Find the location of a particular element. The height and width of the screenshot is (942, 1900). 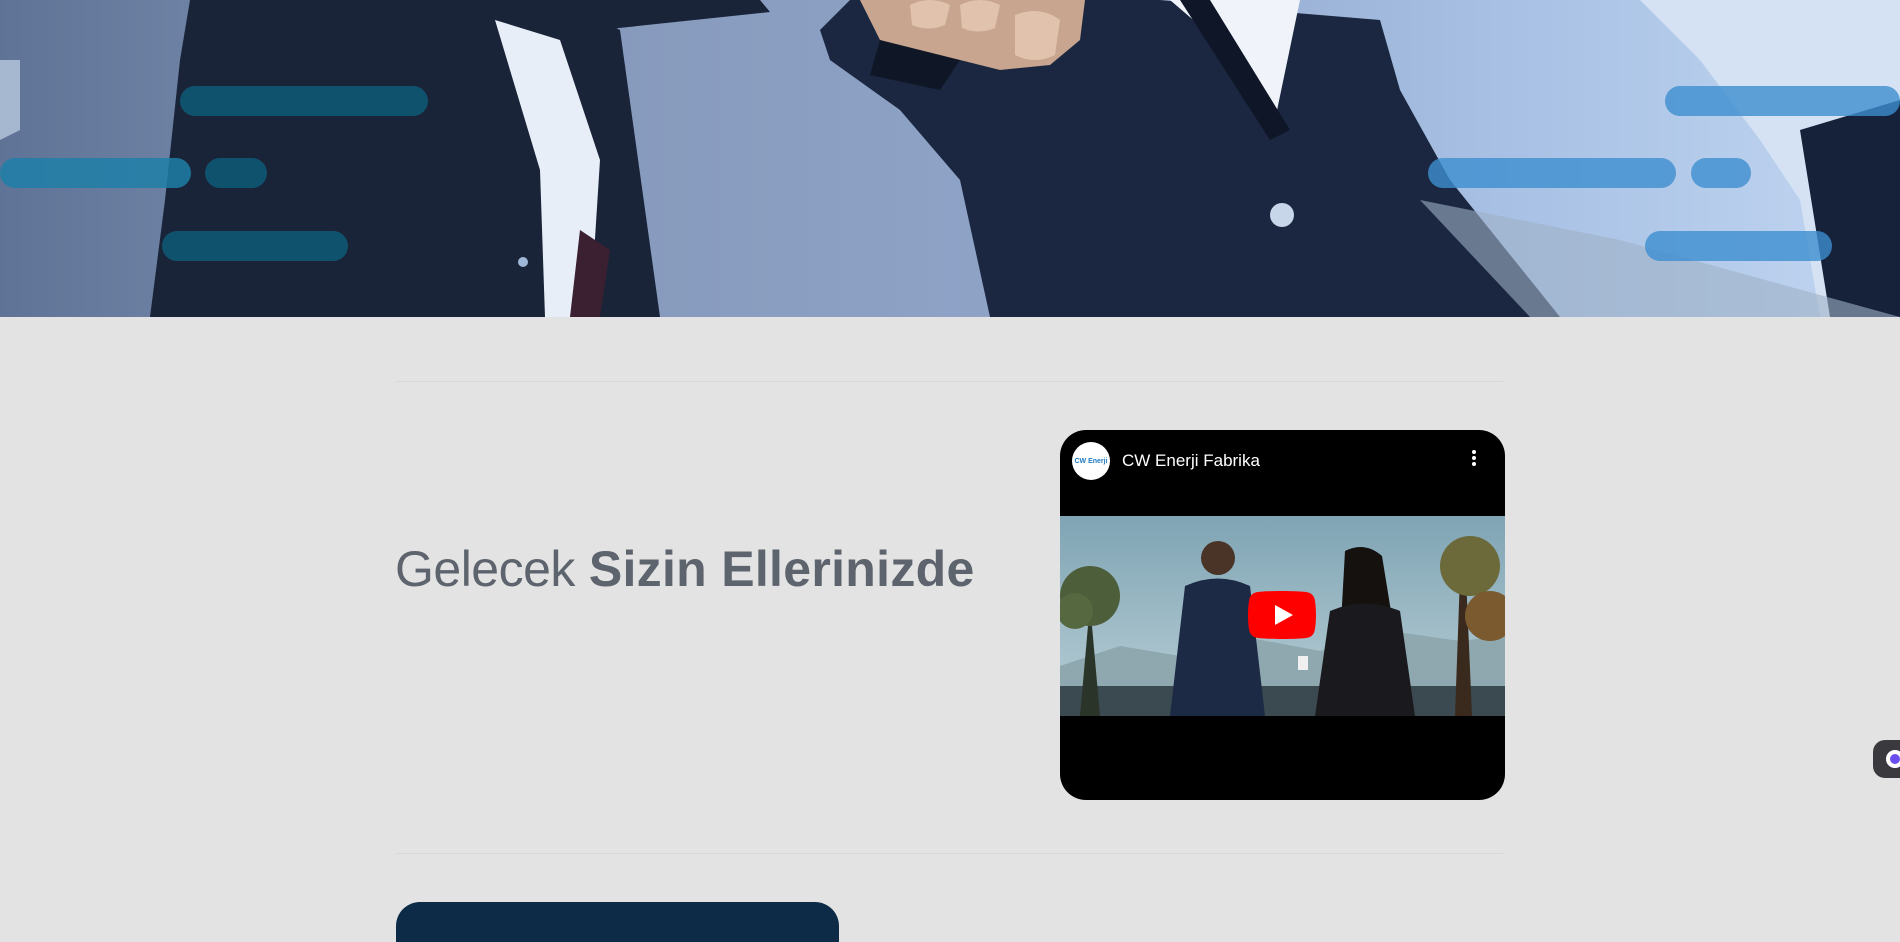

chat-widget-button is located at coordinates (1886, 759).